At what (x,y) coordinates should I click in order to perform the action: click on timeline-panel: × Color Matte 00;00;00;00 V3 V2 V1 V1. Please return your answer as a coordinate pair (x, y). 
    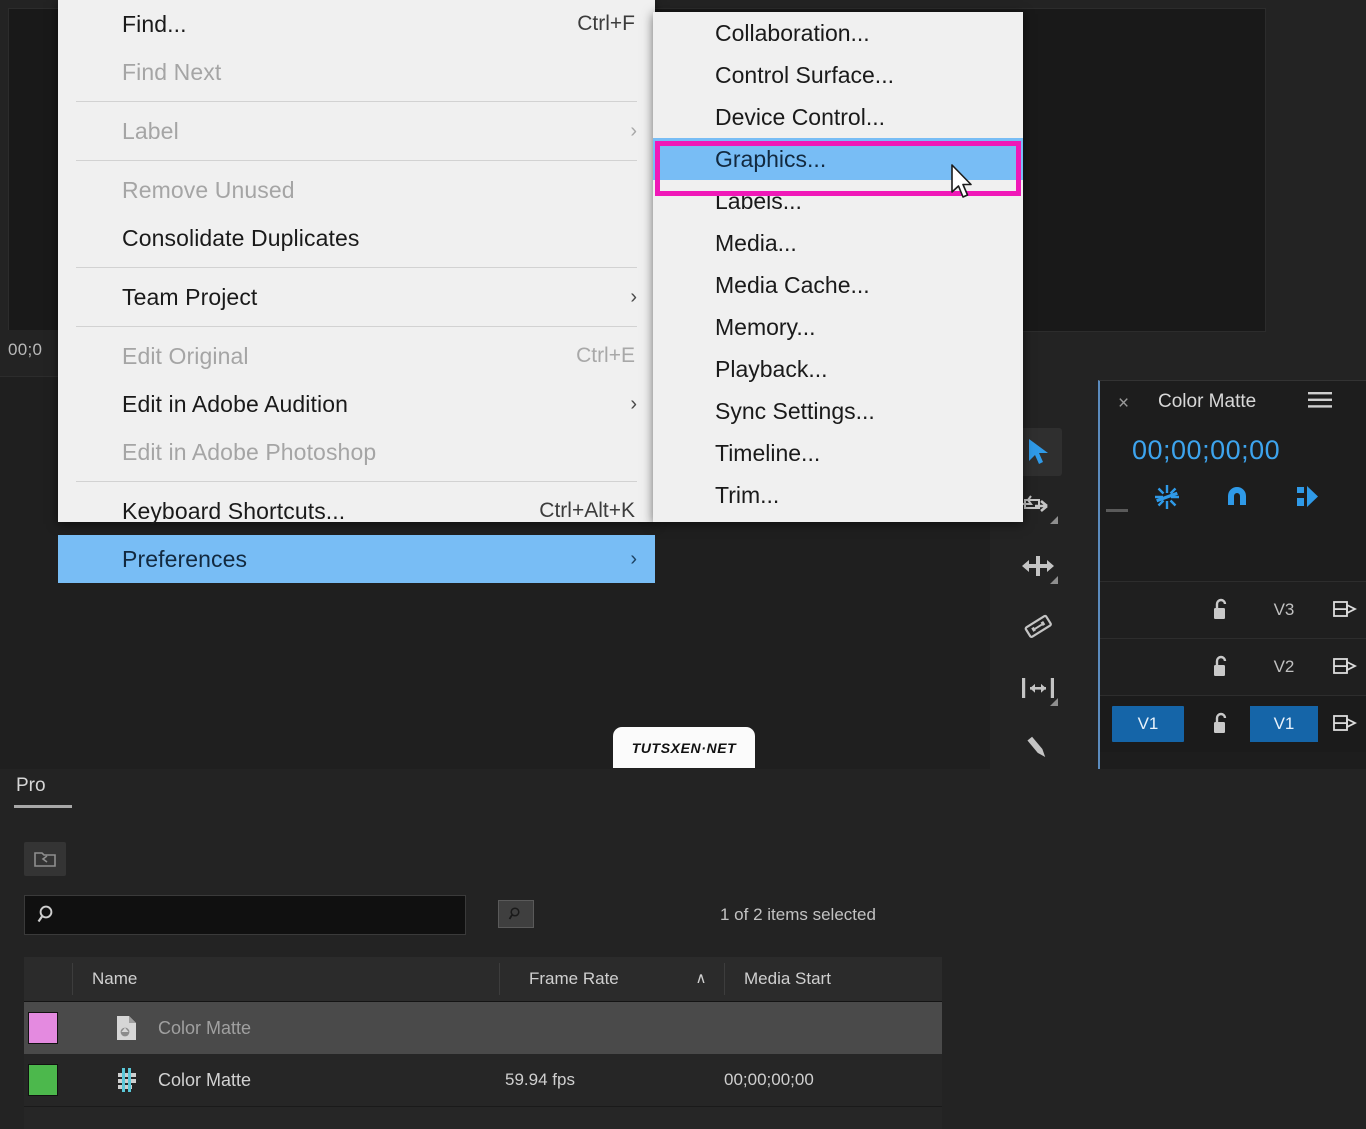
    Looking at the image, I should click on (1232, 574).